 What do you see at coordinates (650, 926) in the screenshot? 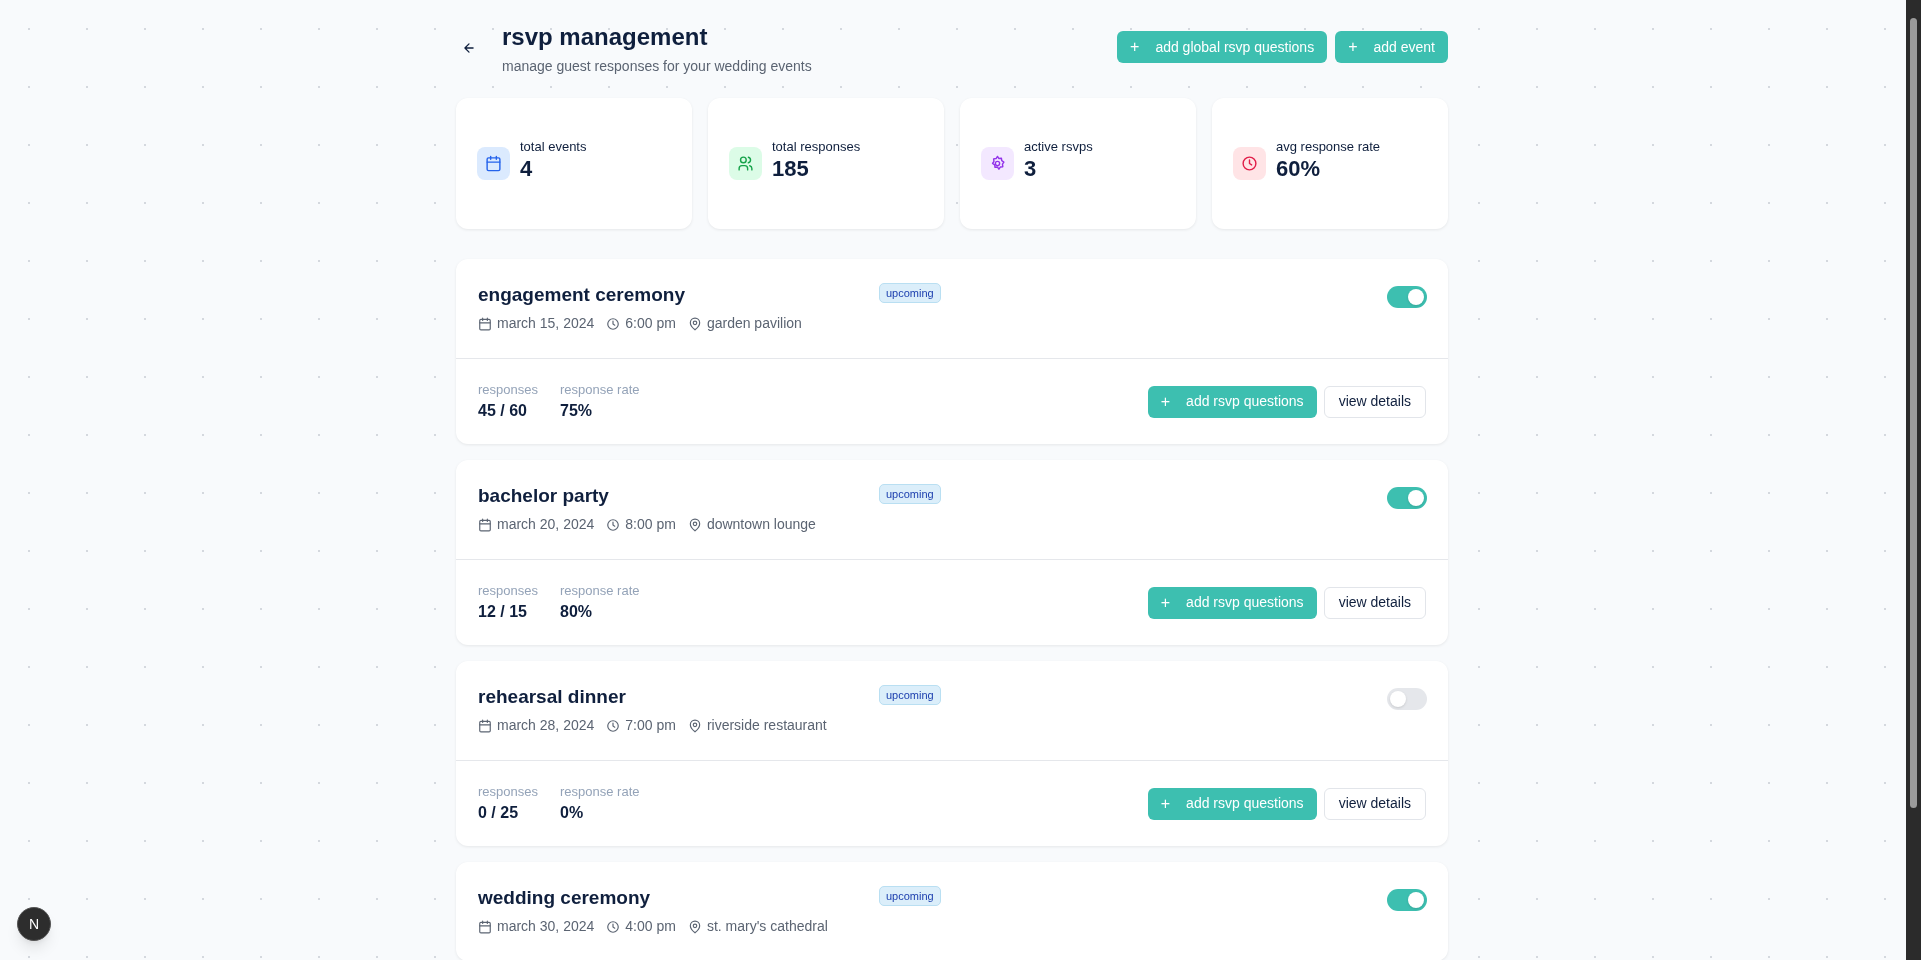
I see `event-time: 4:00 pm` at bounding box center [650, 926].